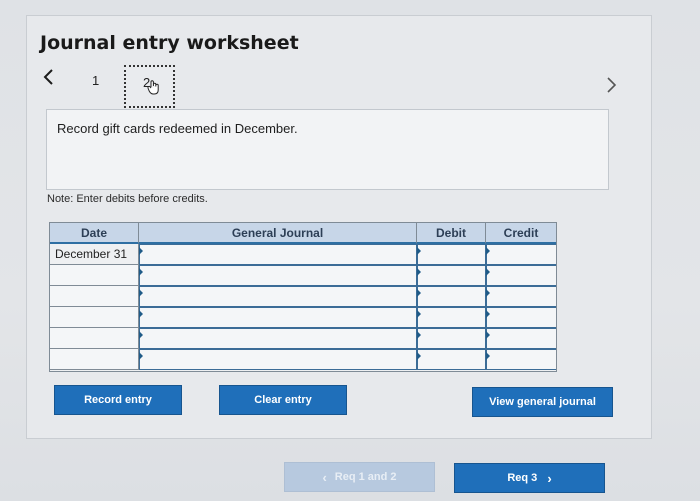 The image size is (700, 501). What do you see at coordinates (278, 233) in the screenshot?
I see `general-journal-header: General Journal` at bounding box center [278, 233].